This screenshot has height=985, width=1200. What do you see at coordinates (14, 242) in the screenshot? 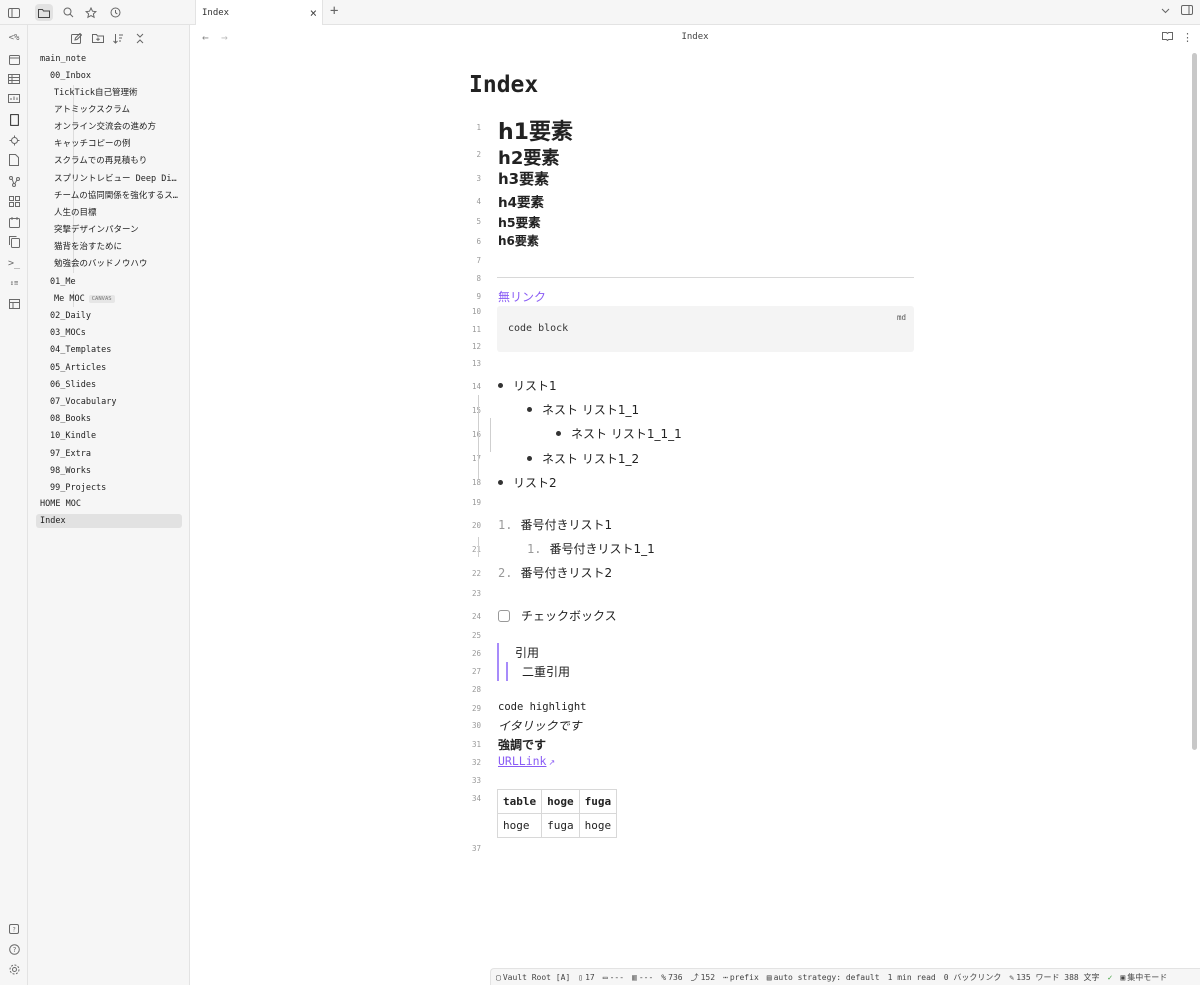
I see `copy-icon` at bounding box center [14, 242].